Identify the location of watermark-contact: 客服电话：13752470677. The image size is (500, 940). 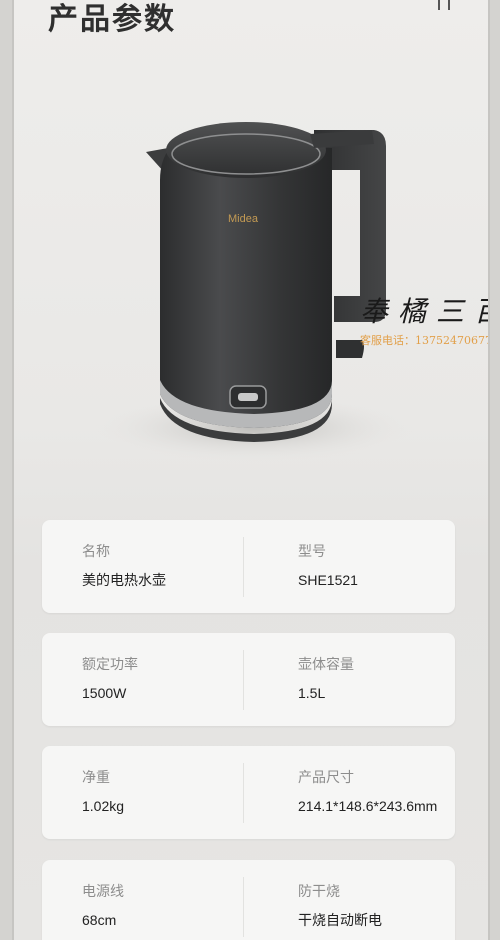
(425, 340).